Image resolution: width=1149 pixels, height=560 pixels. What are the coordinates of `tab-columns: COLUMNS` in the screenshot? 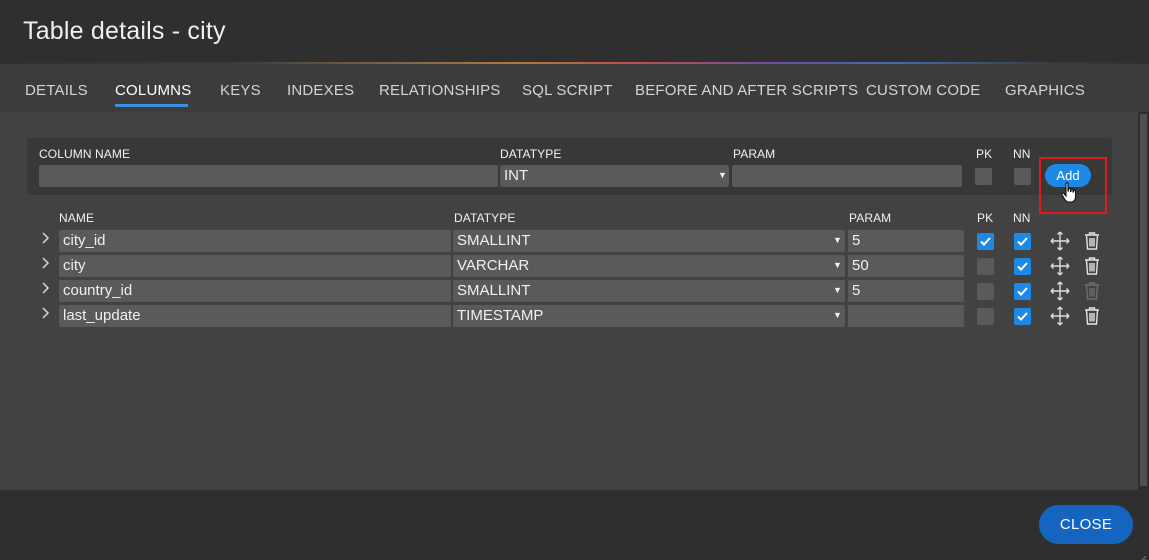 It's located at (153, 90).